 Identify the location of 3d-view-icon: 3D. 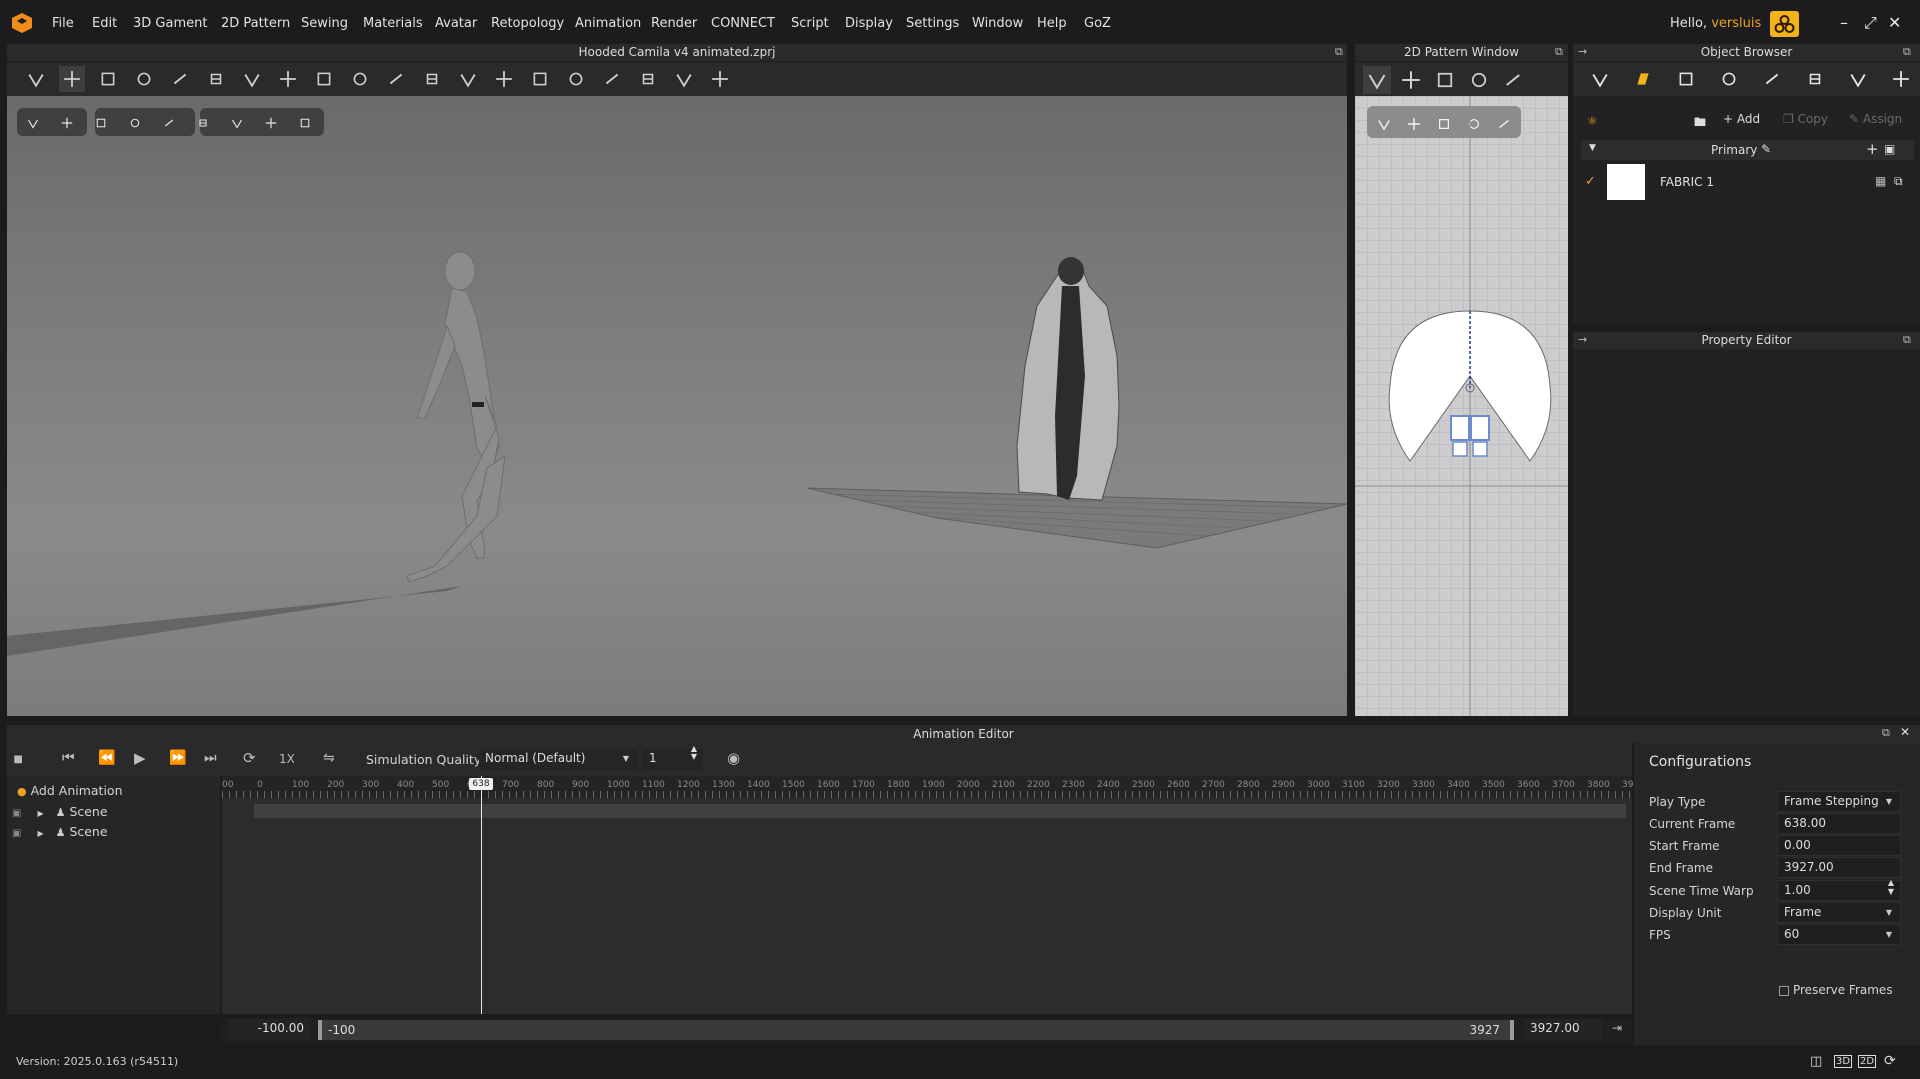
(1843, 1061).